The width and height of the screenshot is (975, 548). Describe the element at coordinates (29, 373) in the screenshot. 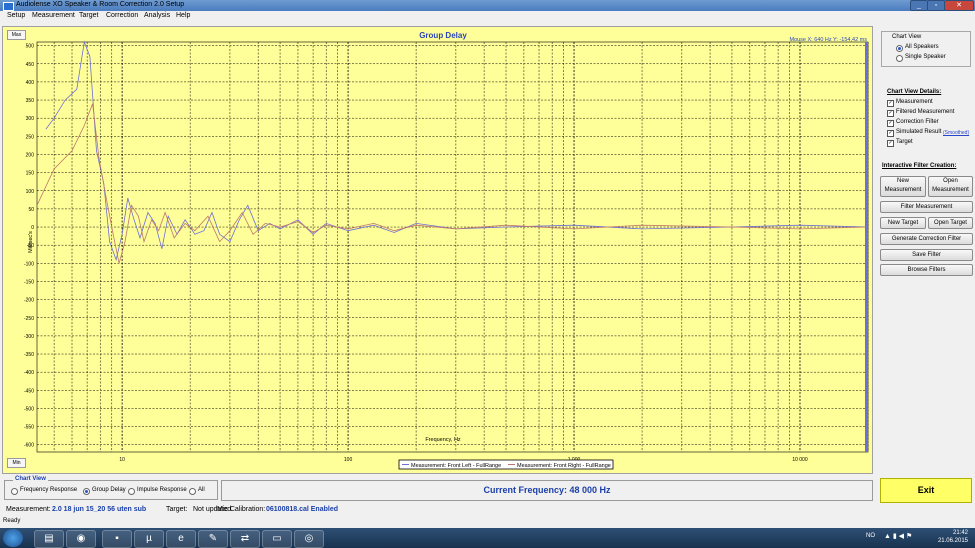

I see `y-tick-label: -400` at that location.